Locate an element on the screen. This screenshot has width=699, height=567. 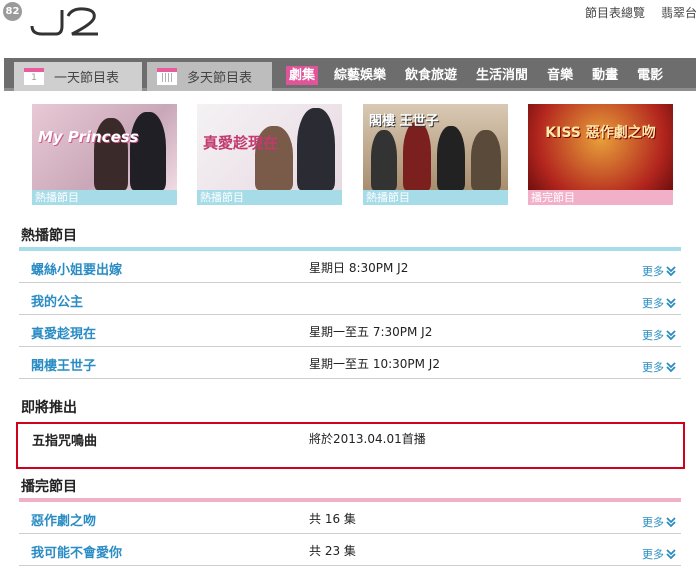
program-name-link: 我的公主 is located at coordinates (57, 300).